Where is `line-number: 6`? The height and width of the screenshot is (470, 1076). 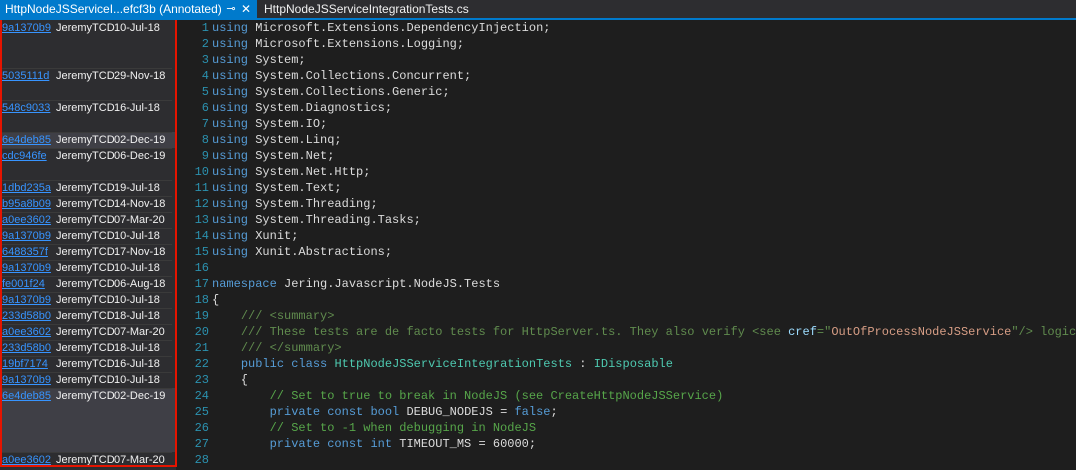
line-number: 6 is located at coordinates (205, 108).